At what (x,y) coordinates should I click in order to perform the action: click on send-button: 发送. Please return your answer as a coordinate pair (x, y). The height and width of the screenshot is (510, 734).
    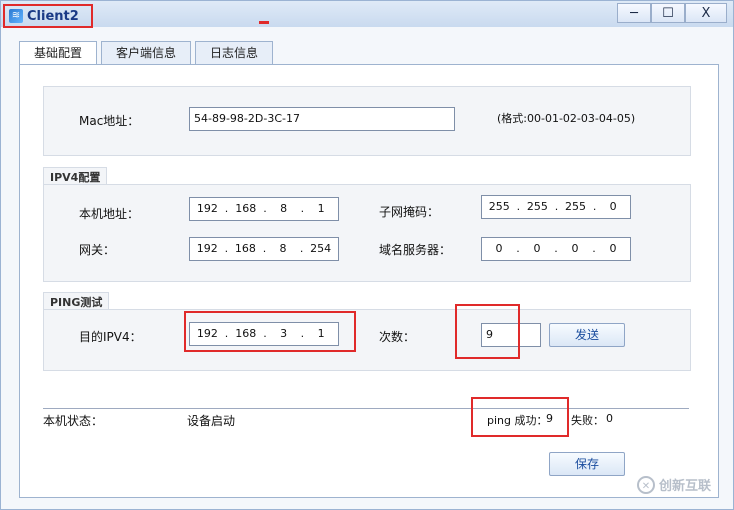
    Looking at the image, I should click on (587, 335).